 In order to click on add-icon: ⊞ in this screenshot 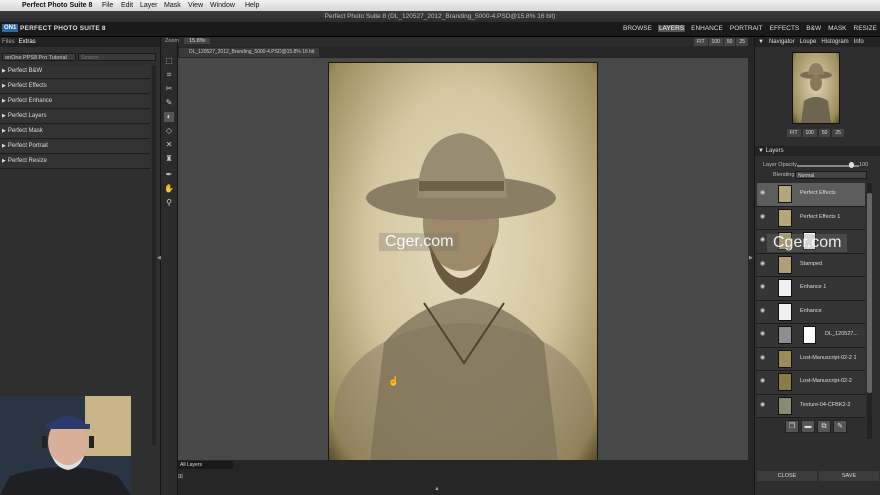, I will do `click(180, 476)`.